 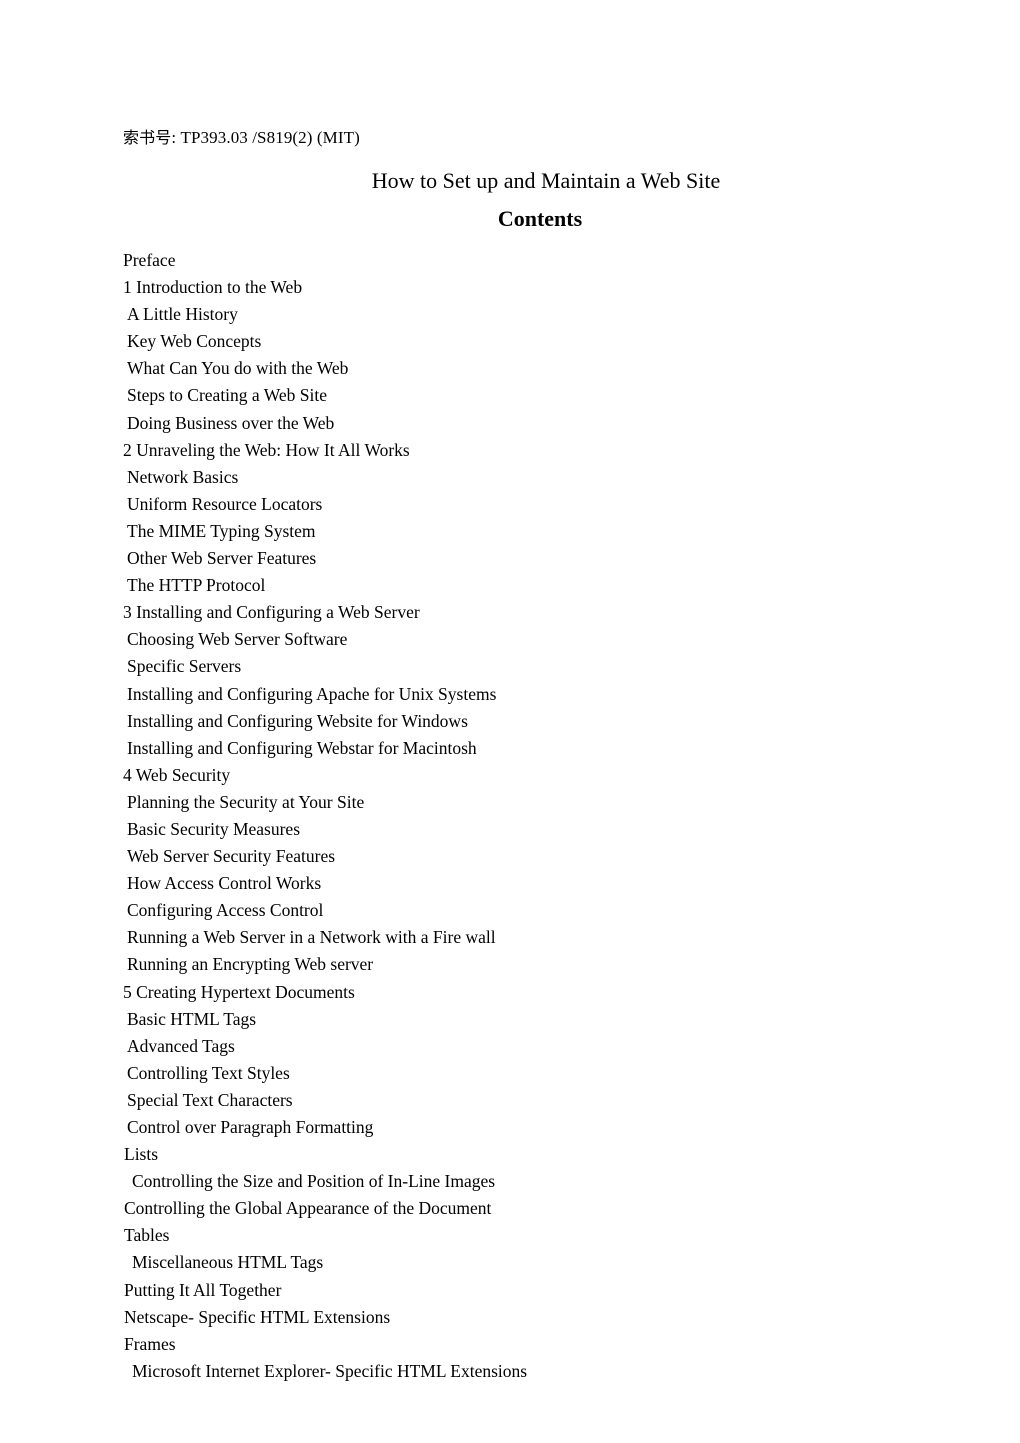 What do you see at coordinates (540, 218) in the screenshot?
I see `contents-heading-text: Contents` at bounding box center [540, 218].